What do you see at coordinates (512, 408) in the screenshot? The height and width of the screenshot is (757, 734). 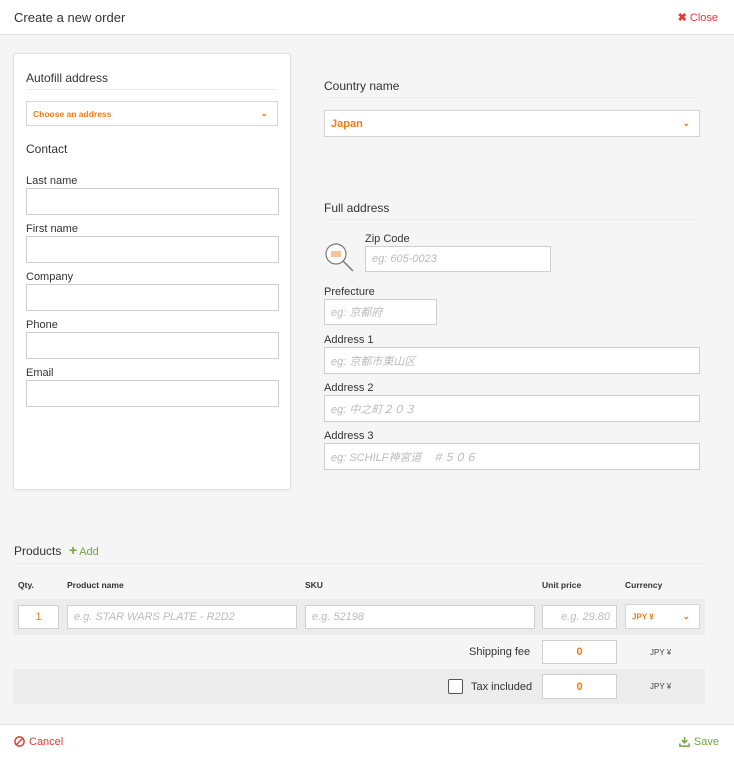 I see `address2-field: eg: 中之町２０３` at bounding box center [512, 408].